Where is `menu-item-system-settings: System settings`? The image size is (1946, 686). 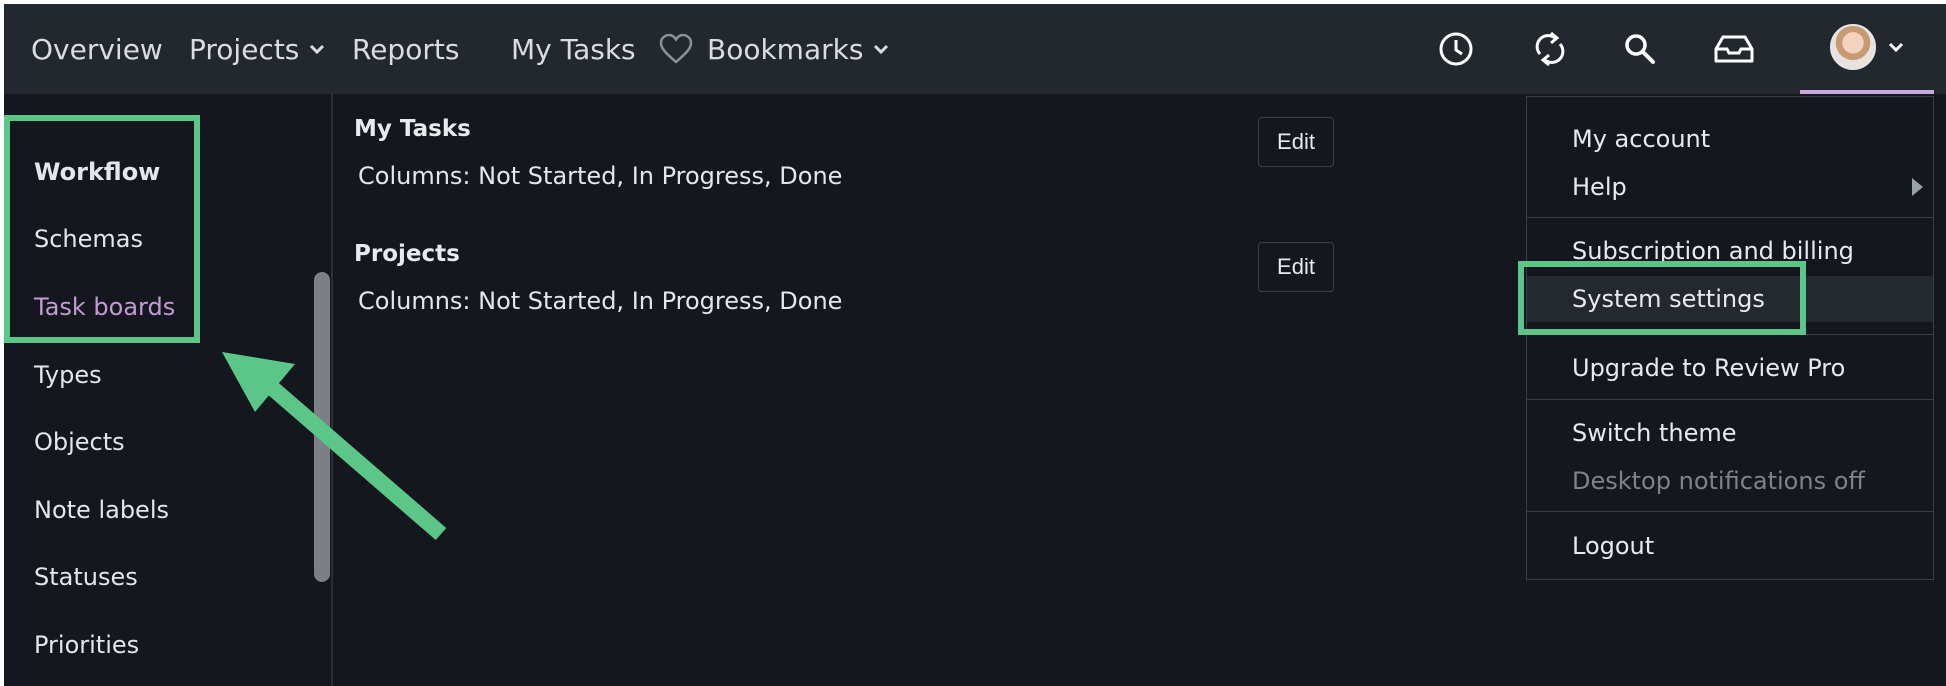
menu-item-system-settings: System settings is located at coordinates (1730, 299).